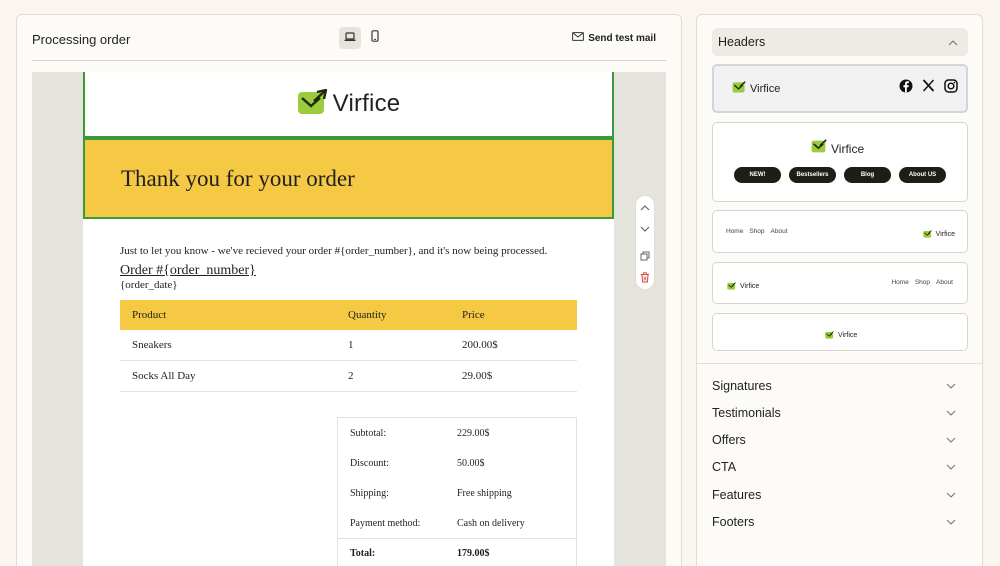  Describe the element at coordinates (369, 463) in the screenshot. I see `totals-label: Discount:` at that location.